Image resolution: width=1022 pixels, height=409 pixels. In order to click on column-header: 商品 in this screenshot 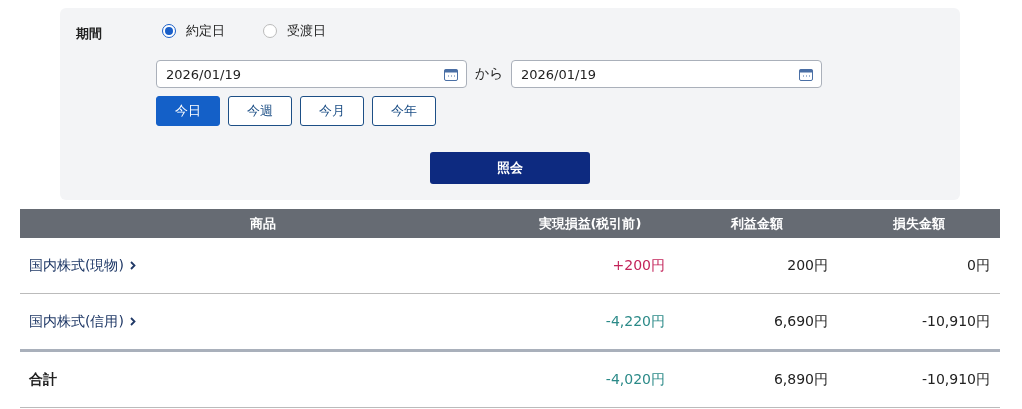, I will do `click(262, 223)`.